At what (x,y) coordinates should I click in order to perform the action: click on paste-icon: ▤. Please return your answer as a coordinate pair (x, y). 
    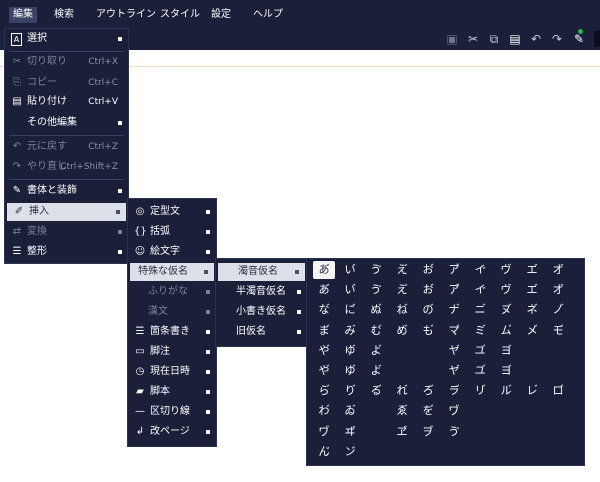
    Looking at the image, I should click on (515, 39).